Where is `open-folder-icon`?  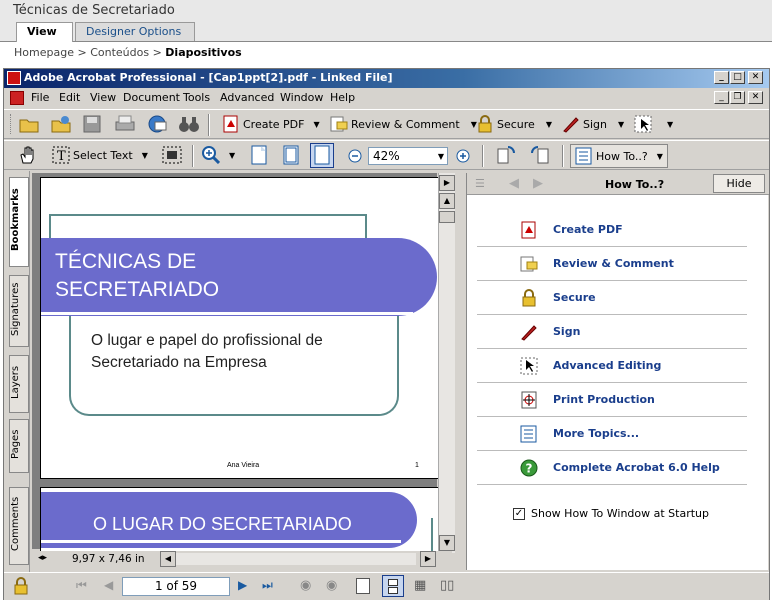 open-folder-icon is located at coordinates (29, 125).